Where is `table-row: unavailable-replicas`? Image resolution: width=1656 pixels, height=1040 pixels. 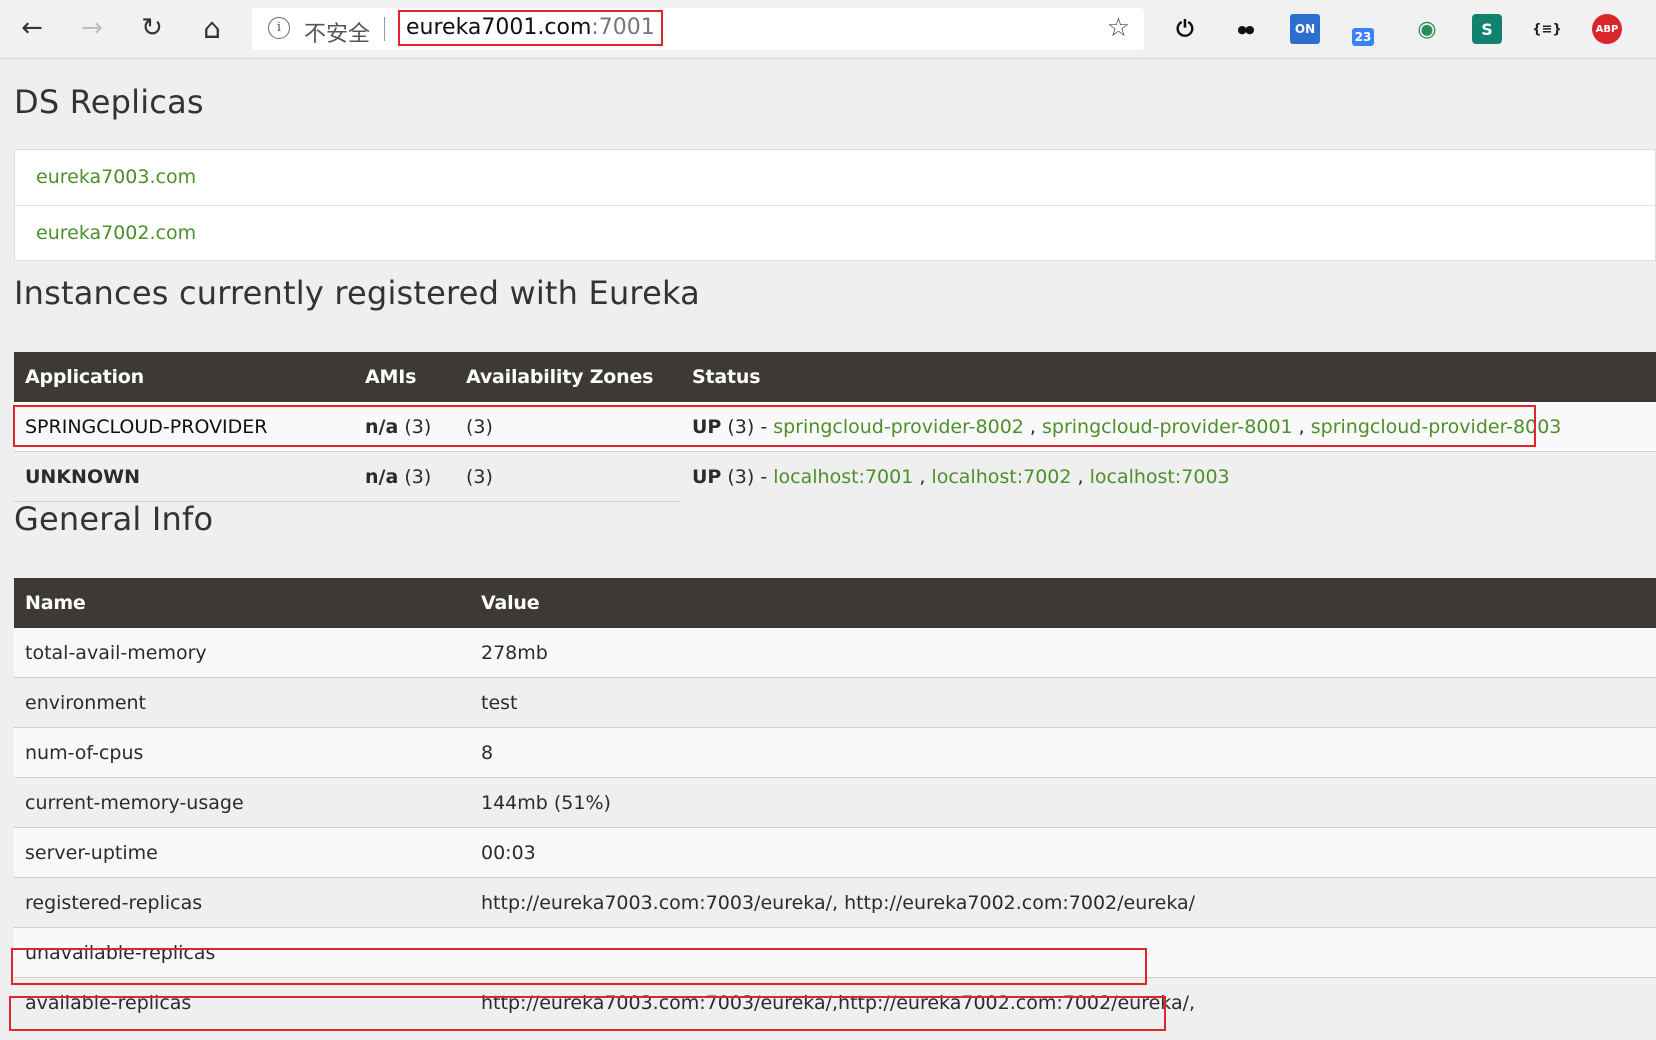
table-row: unavailable-replicas is located at coordinates (835, 952).